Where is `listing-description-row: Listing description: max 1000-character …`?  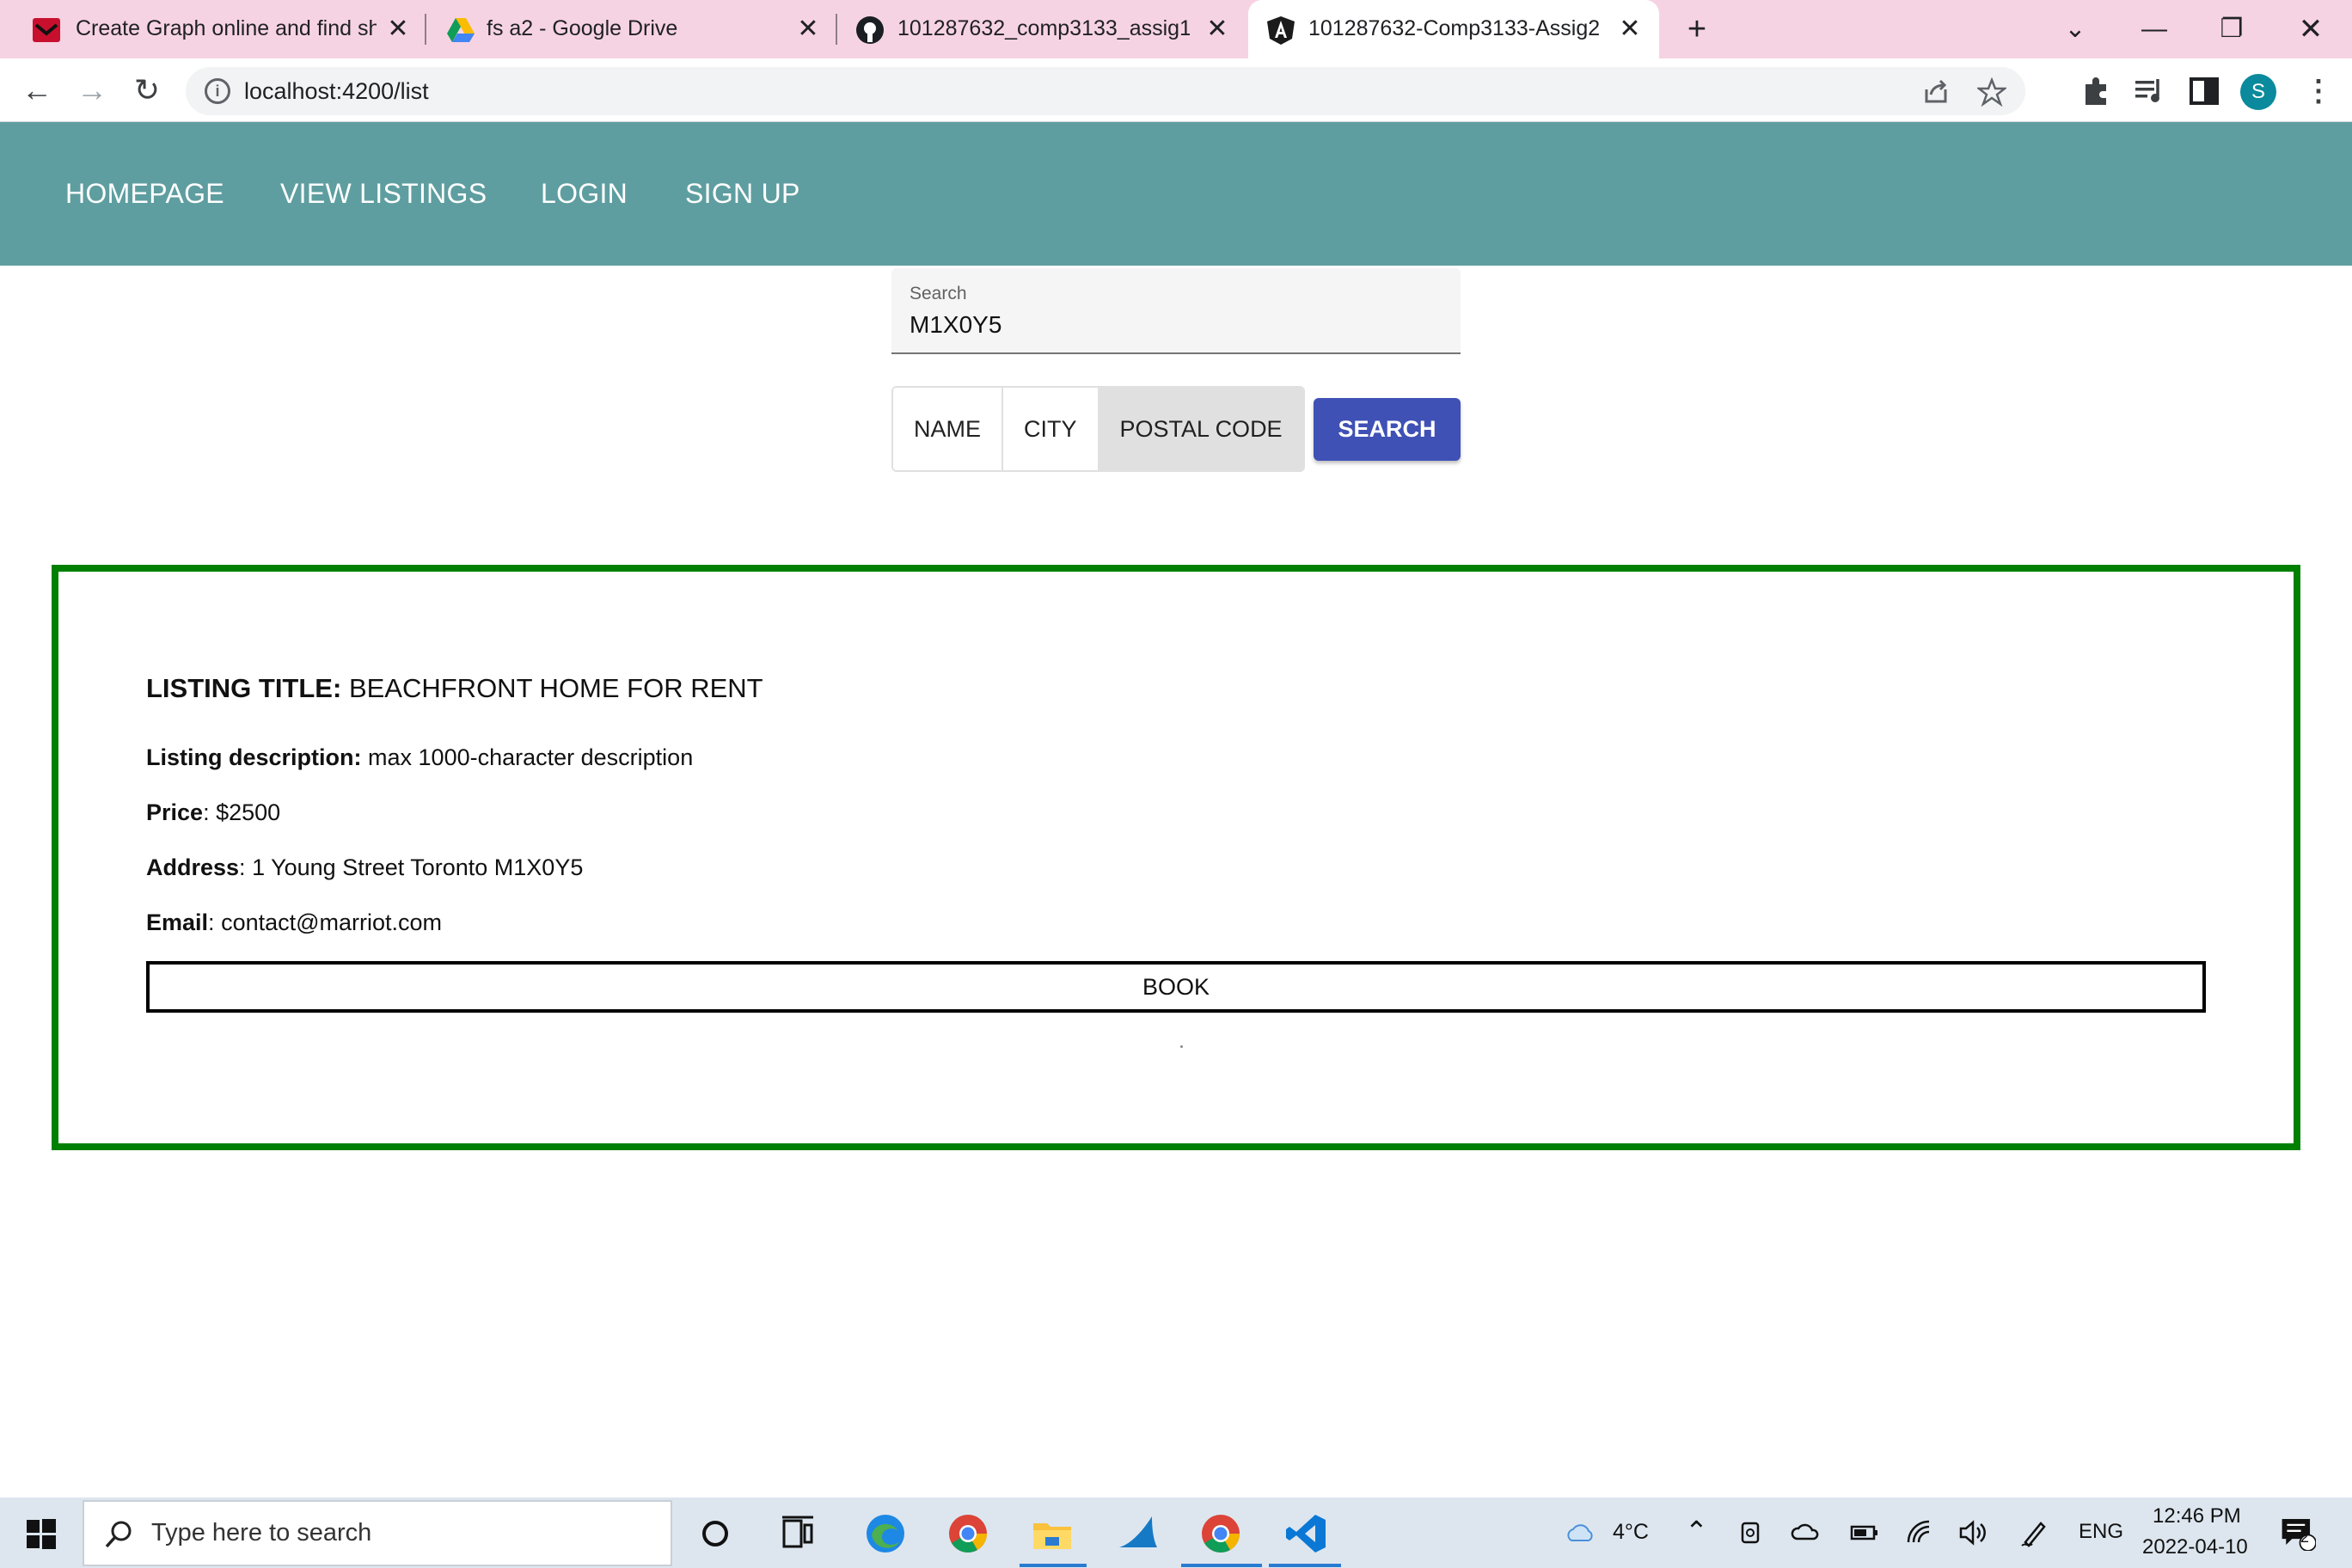
listing-description-row: Listing description: max 1000-character … is located at coordinates (419, 757).